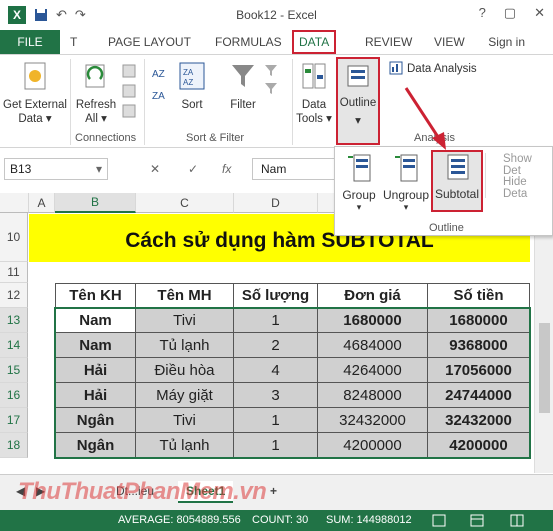  What do you see at coordinates (99, 169) in the screenshot?
I see `namebox-dropdown-icon: ▾` at bounding box center [99, 169].